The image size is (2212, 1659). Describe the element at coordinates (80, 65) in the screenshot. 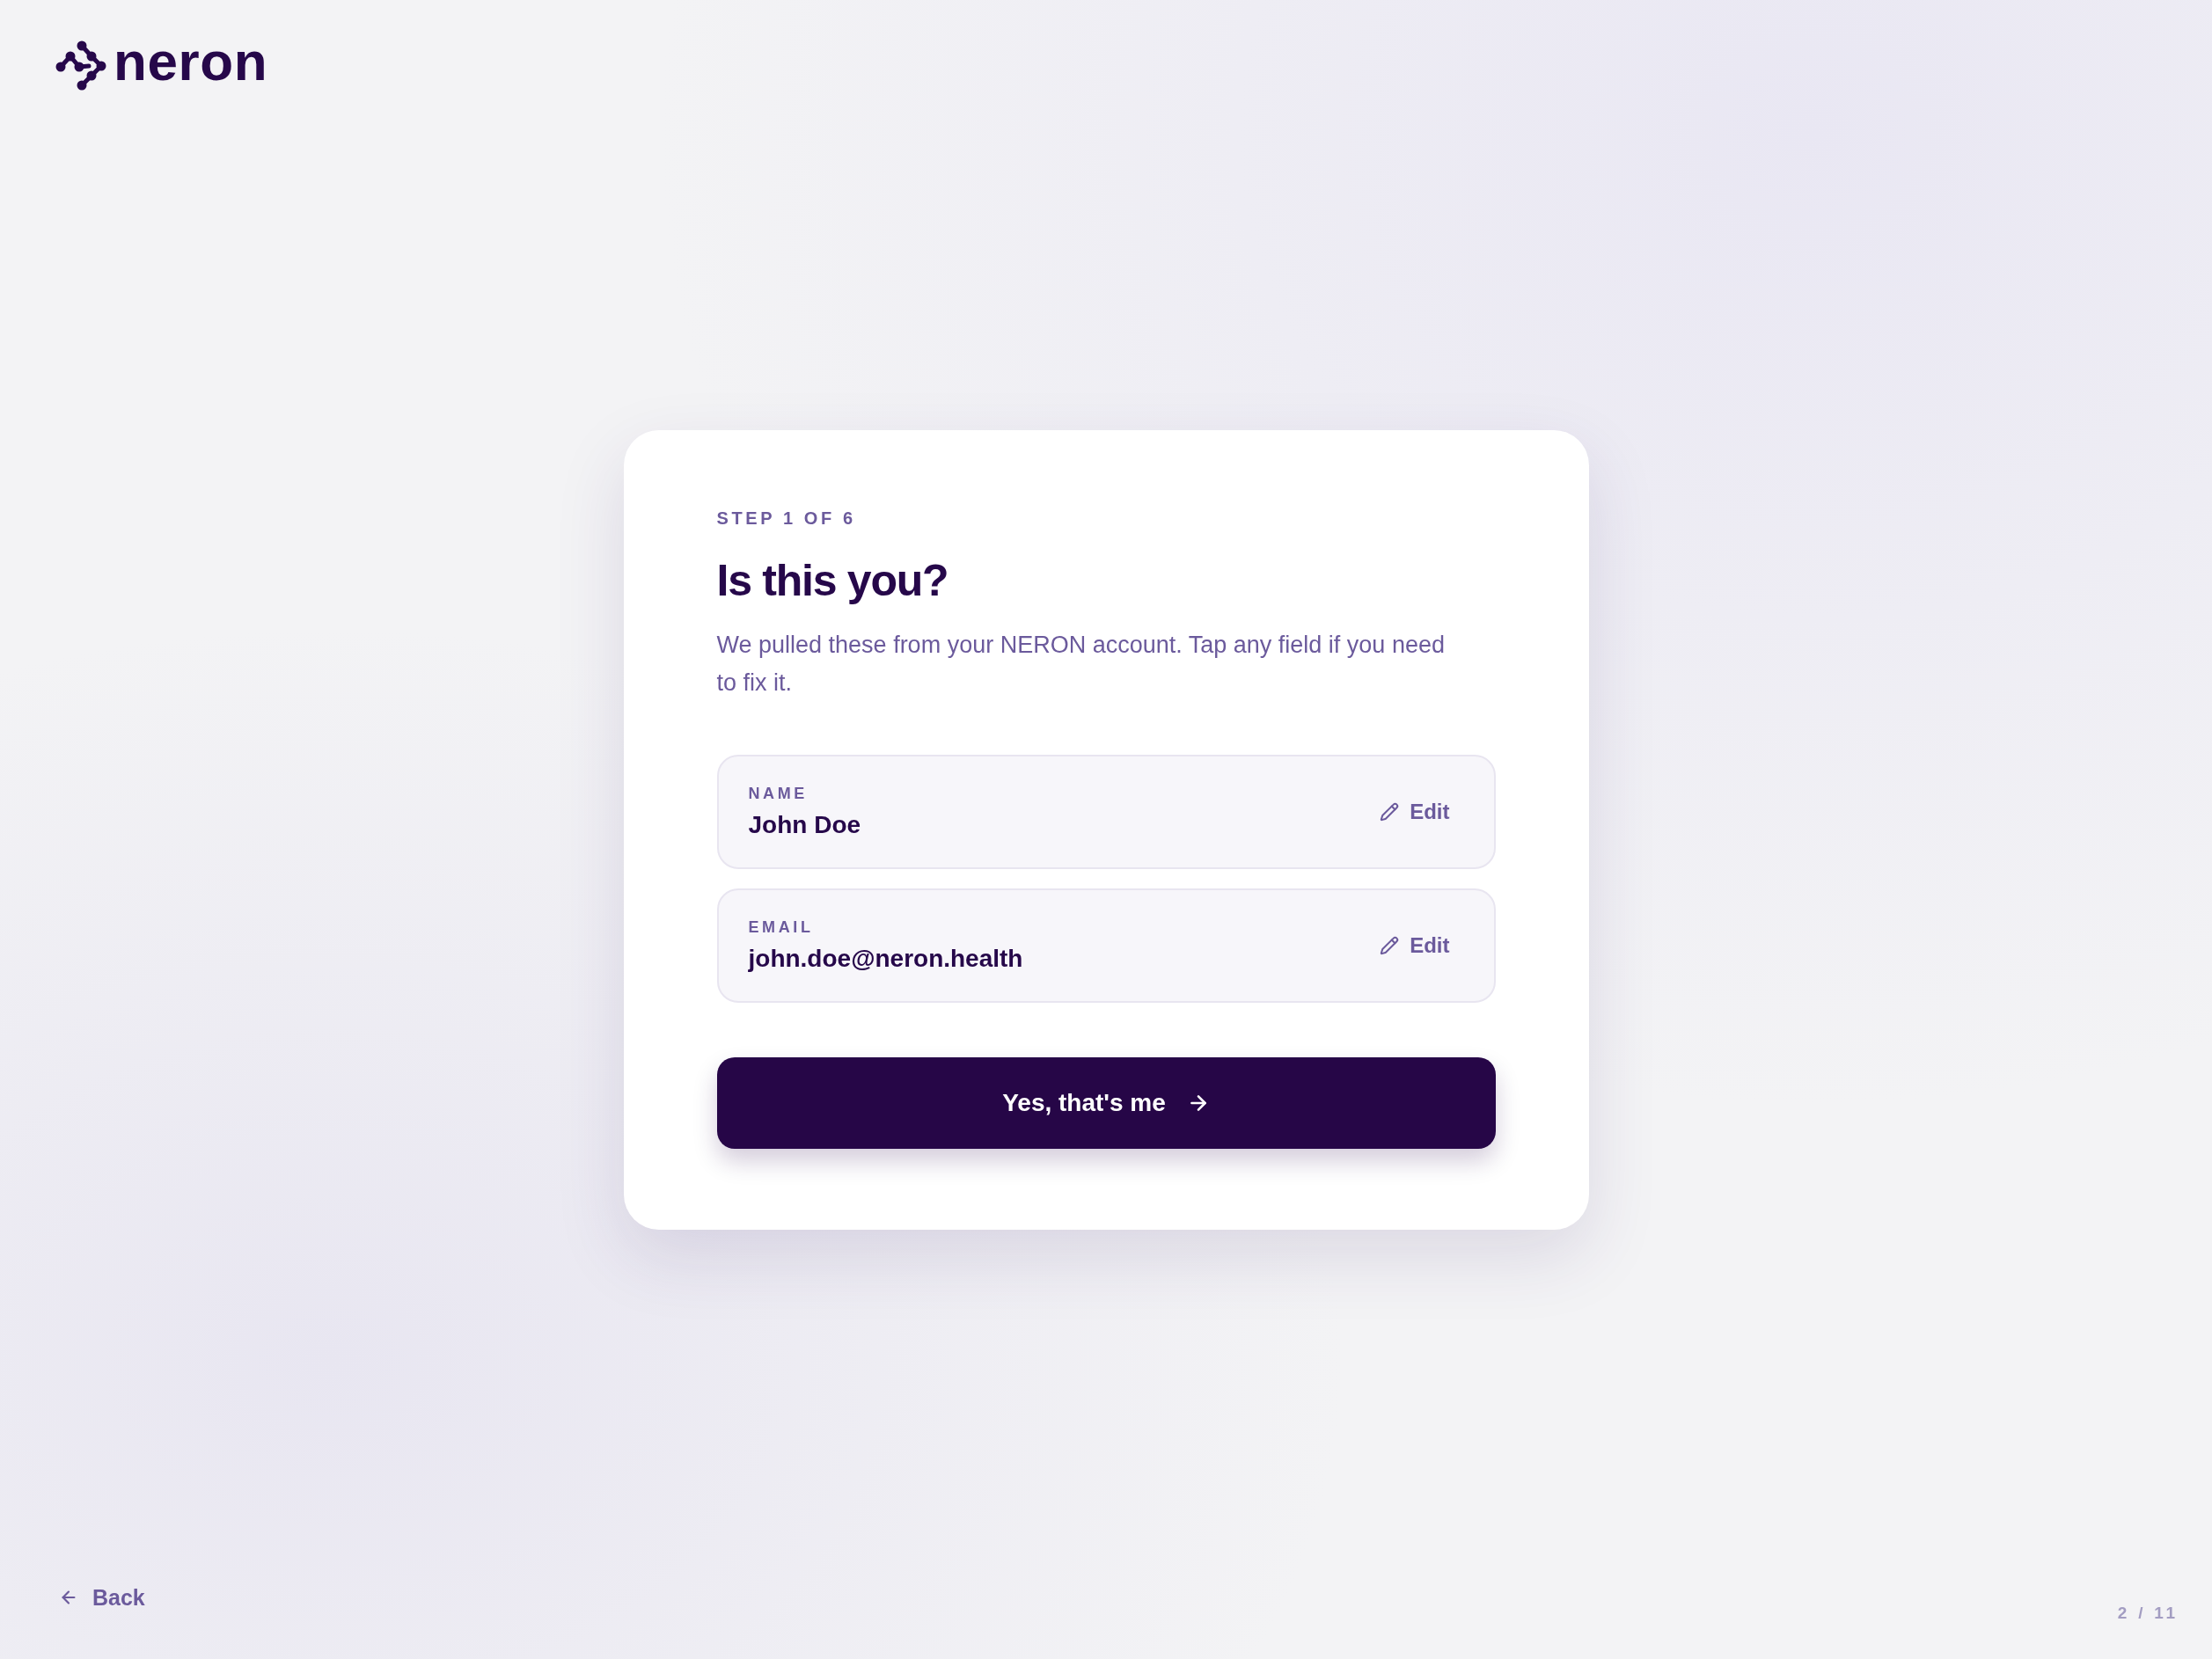

I see `logo-icon` at that location.